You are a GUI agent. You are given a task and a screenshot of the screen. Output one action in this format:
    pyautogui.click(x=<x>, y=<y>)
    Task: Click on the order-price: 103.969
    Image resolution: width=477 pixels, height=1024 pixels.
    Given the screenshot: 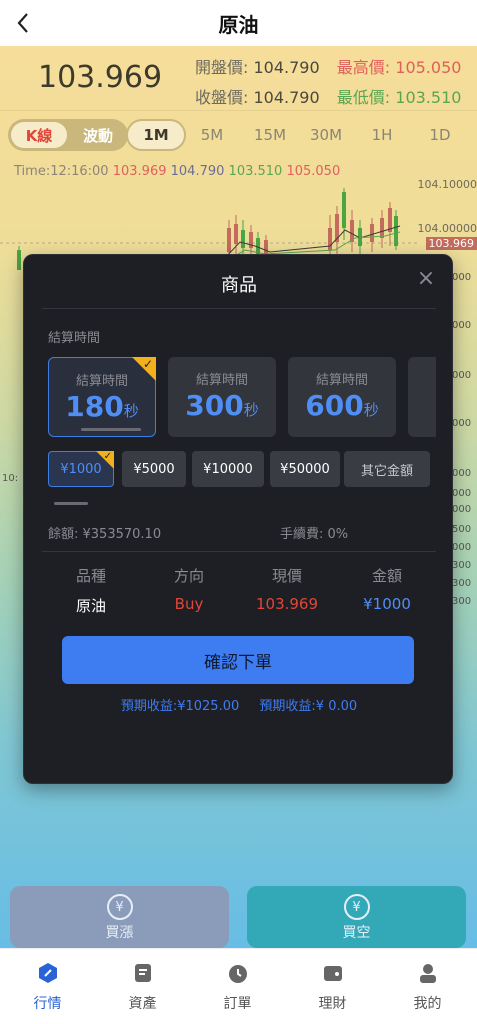 What is the action you would take?
    pyautogui.click(x=287, y=604)
    